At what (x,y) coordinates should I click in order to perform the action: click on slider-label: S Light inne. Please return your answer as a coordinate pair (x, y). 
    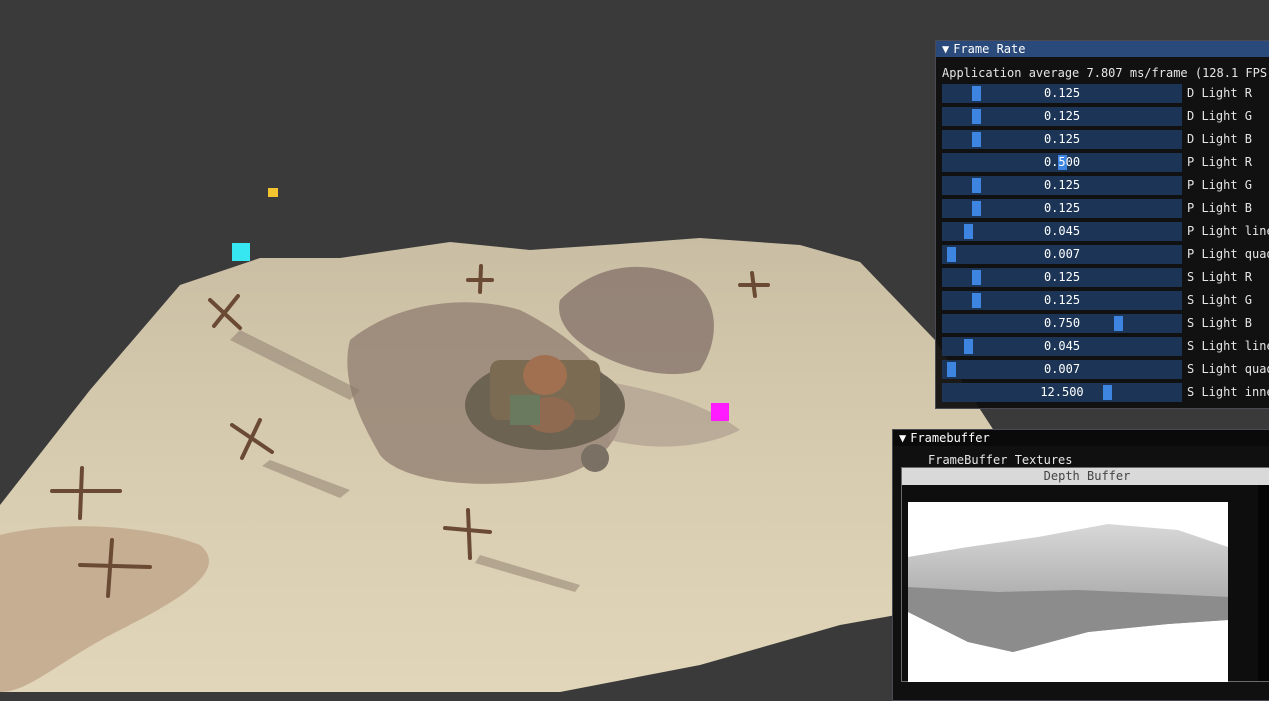
    Looking at the image, I should click on (1228, 392).